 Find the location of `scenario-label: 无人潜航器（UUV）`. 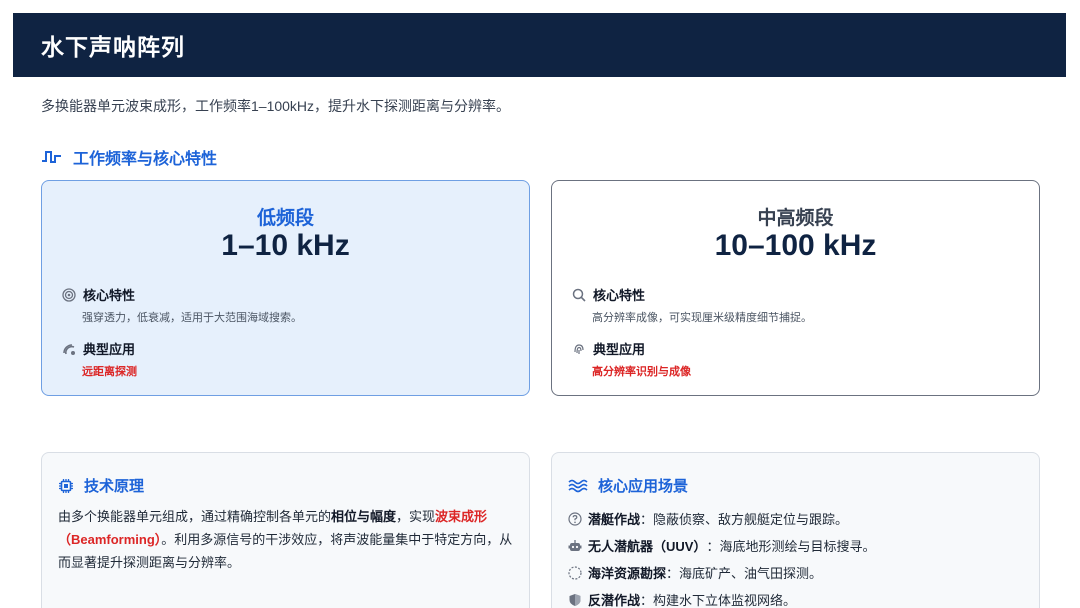

scenario-label: 无人潜航器（UUV） is located at coordinates (647, 546).